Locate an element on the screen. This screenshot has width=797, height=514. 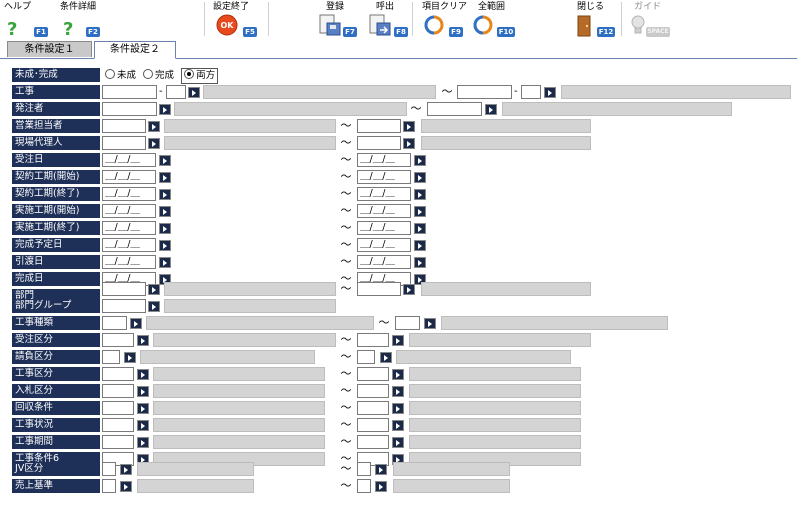
order-class-from-lookup-button is located at coordinates (143, 340).